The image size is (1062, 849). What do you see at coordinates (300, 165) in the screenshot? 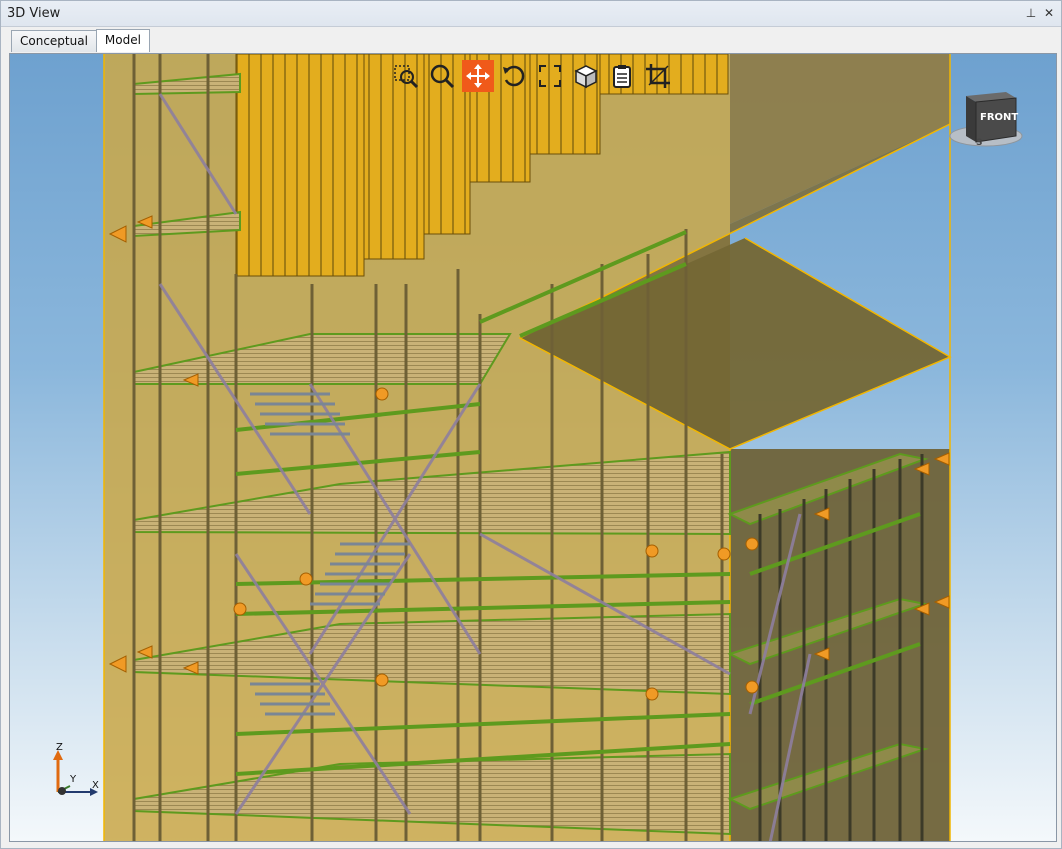
I see `facade-panels` at bounding box center [300, 165].